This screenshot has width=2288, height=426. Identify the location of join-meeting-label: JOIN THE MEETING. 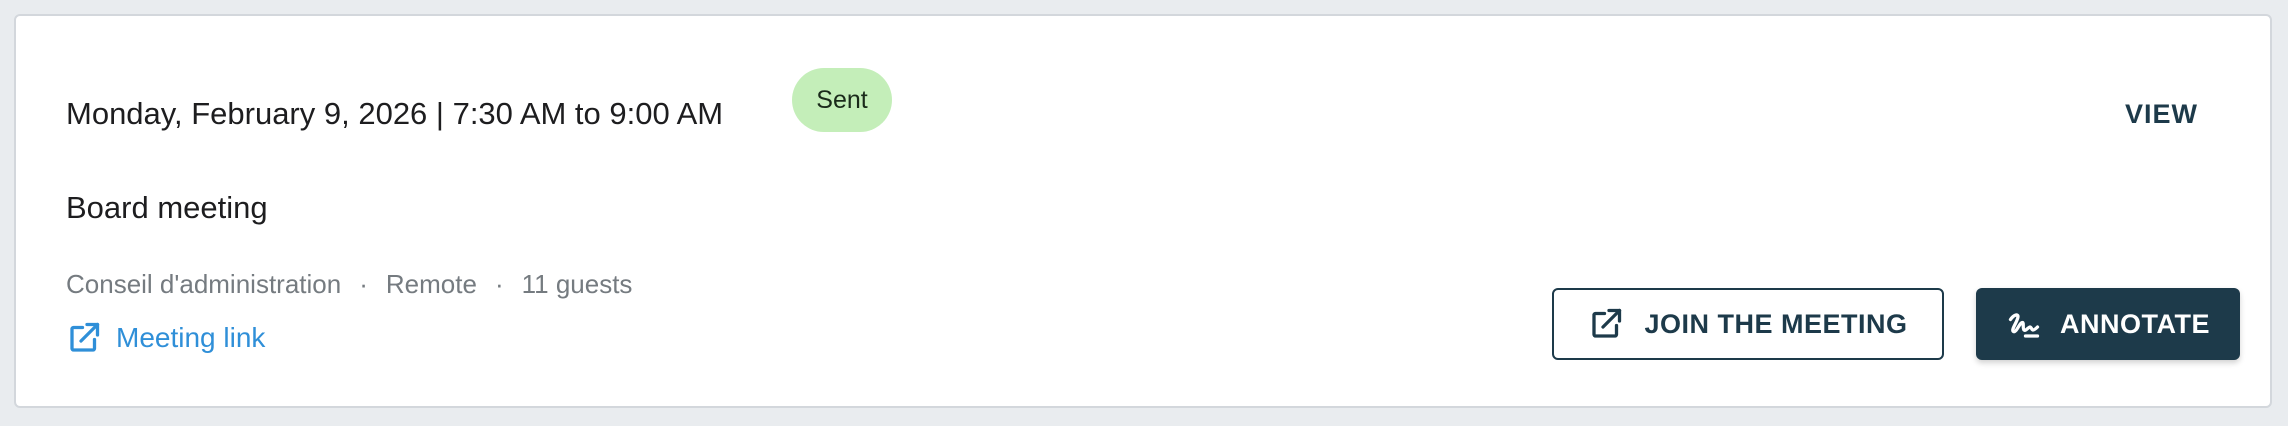
(1776, 323).